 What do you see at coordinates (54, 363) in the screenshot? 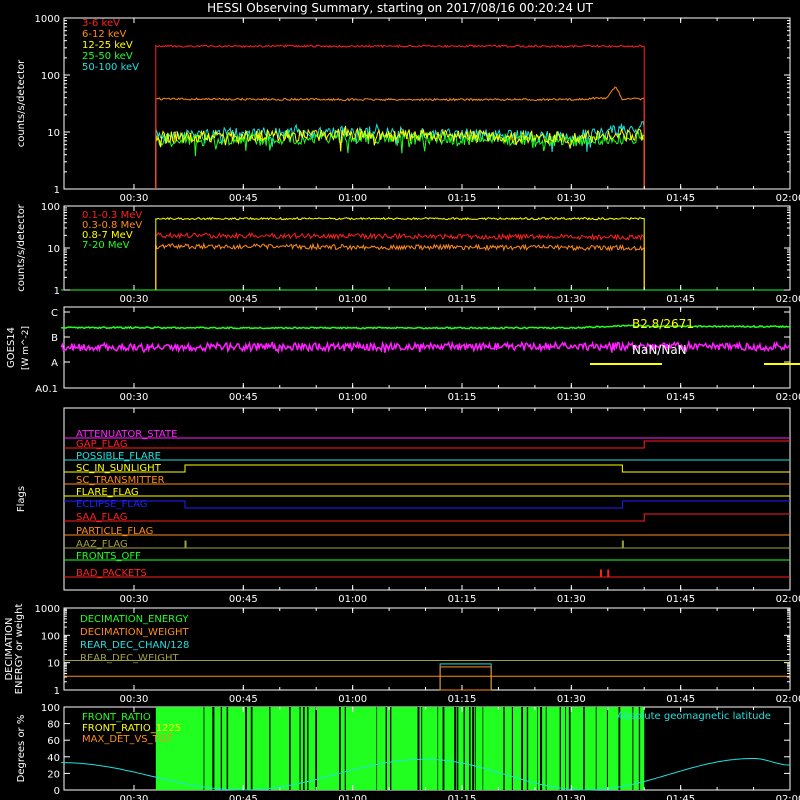
I see `y-tick-label: A` at bounding box center [54, 363].